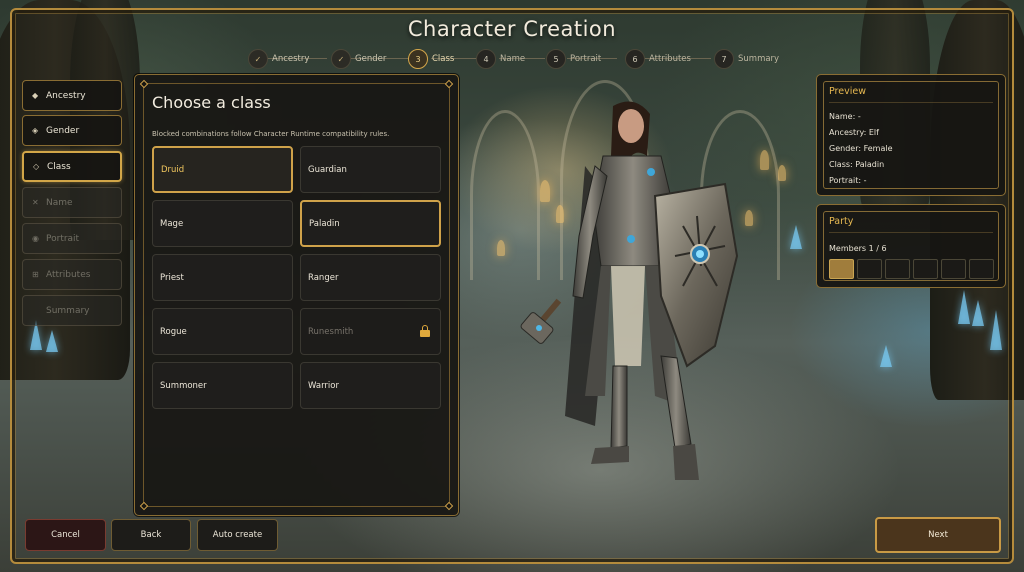 The image size is (1024, 572). What do you see at coordinates (629, 290) in the screenshot?
I see `character-model` at bounding box center [629, 290].